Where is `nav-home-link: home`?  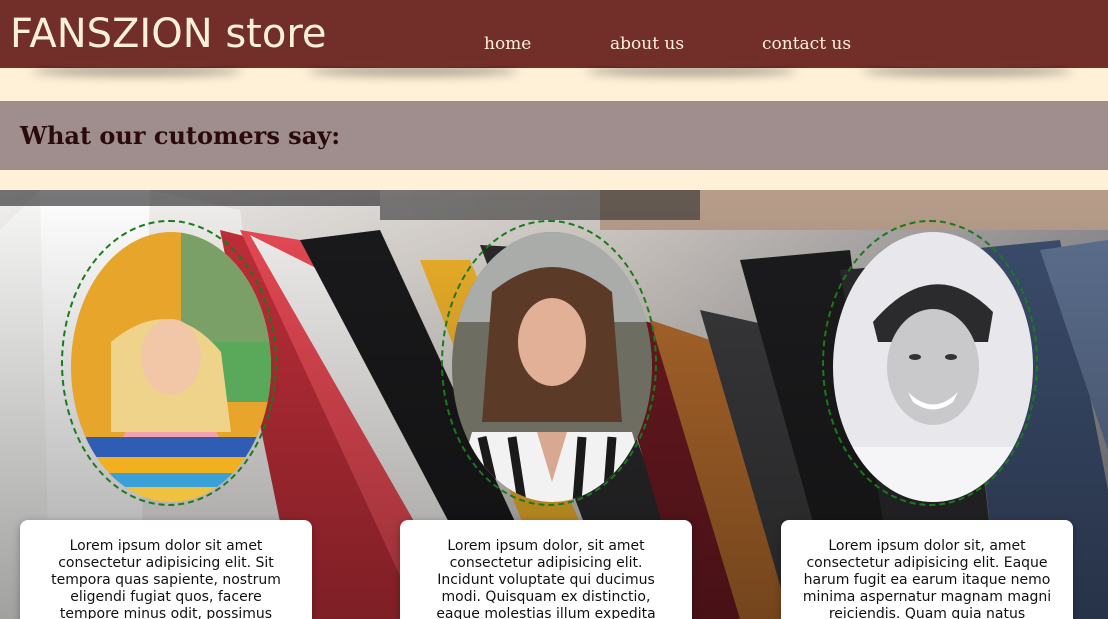 nav-home-link: home is located at coordinates (507, 44).